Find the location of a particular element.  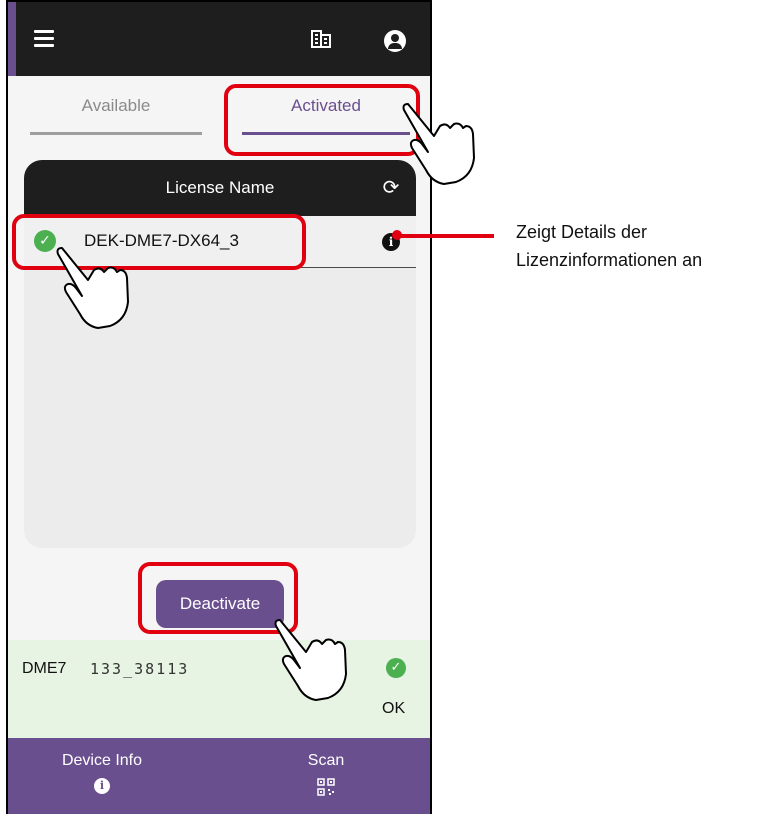

accent-edge is located at coordinates (12, 39).